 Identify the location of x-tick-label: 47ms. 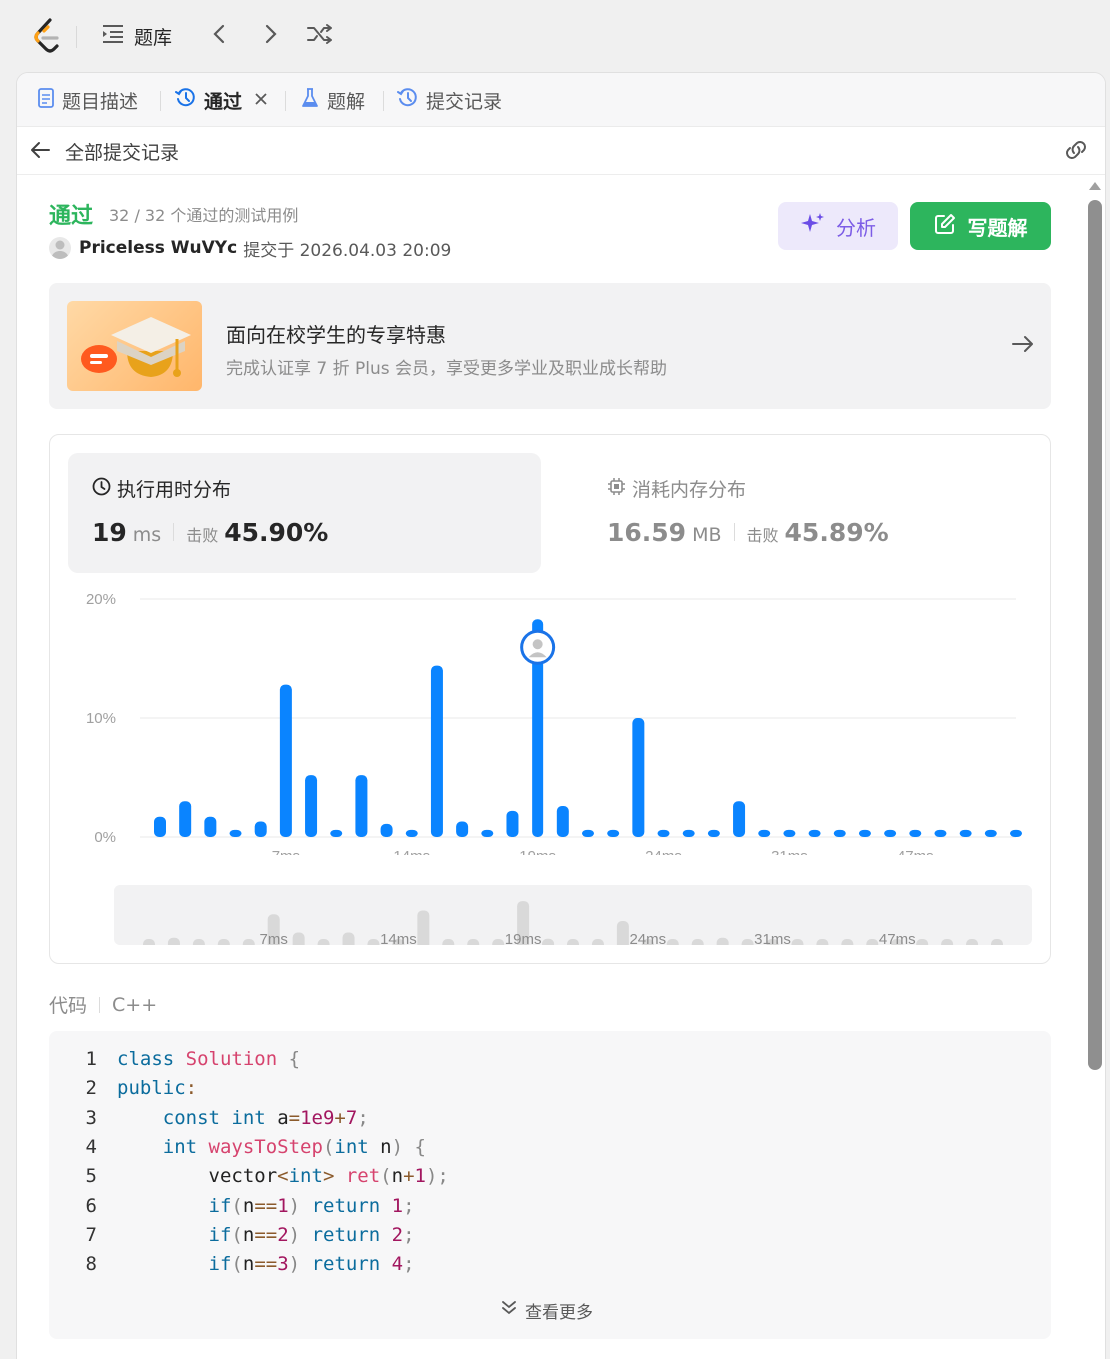
(915, 851).